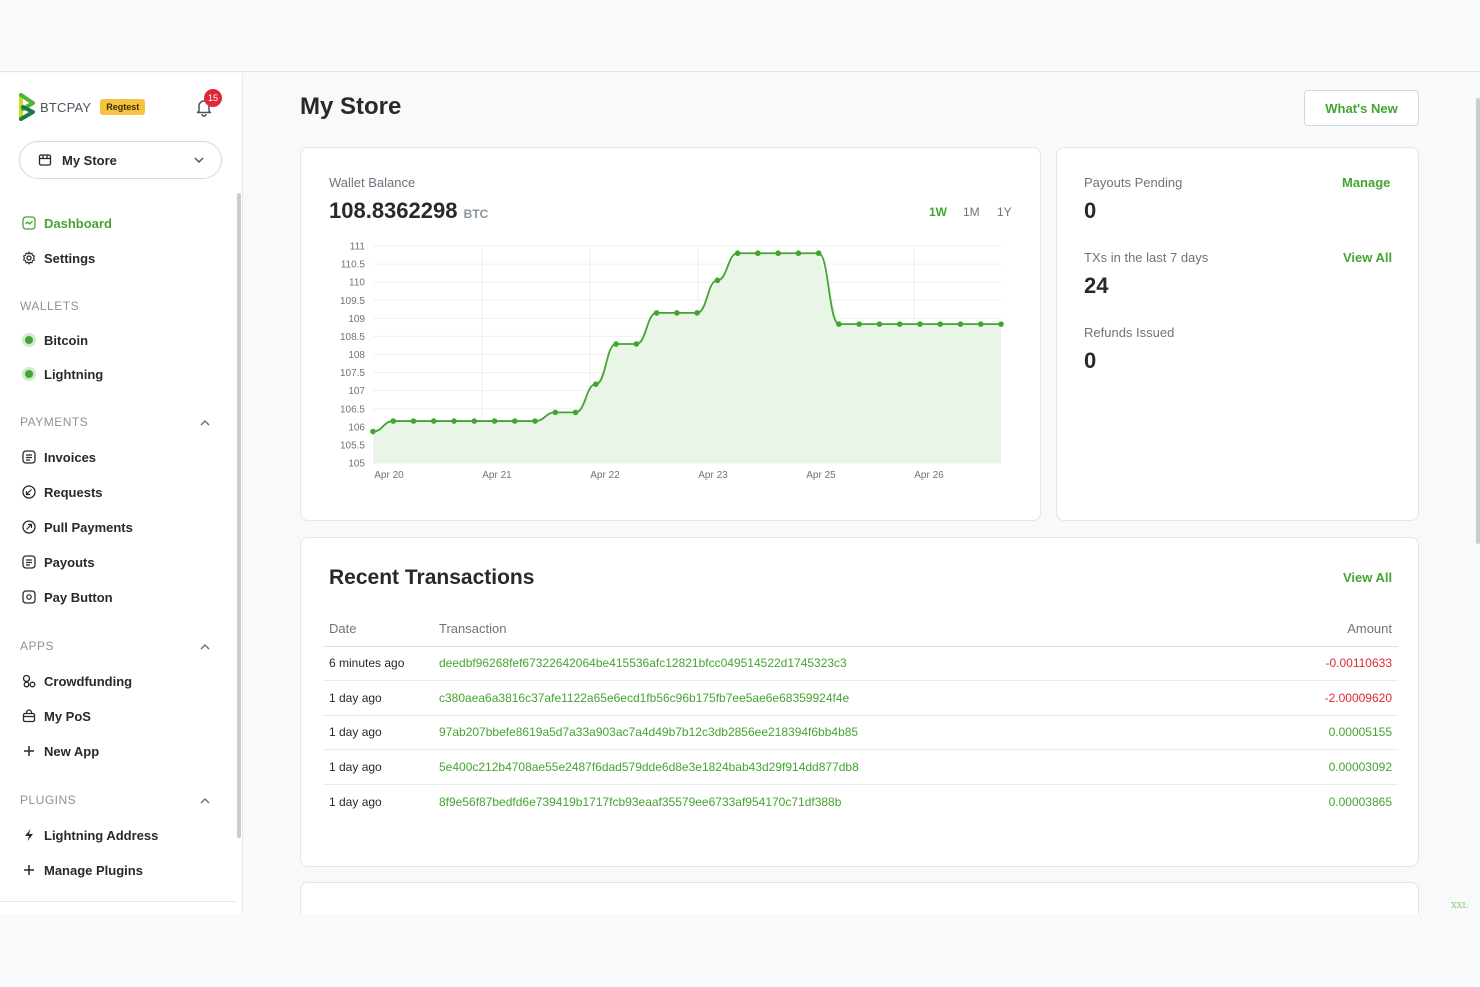  What do you see at coordinates (378, 767) in the screenshot?
I see `tx-date: 1 day ago` at bounding box center [378, 767].